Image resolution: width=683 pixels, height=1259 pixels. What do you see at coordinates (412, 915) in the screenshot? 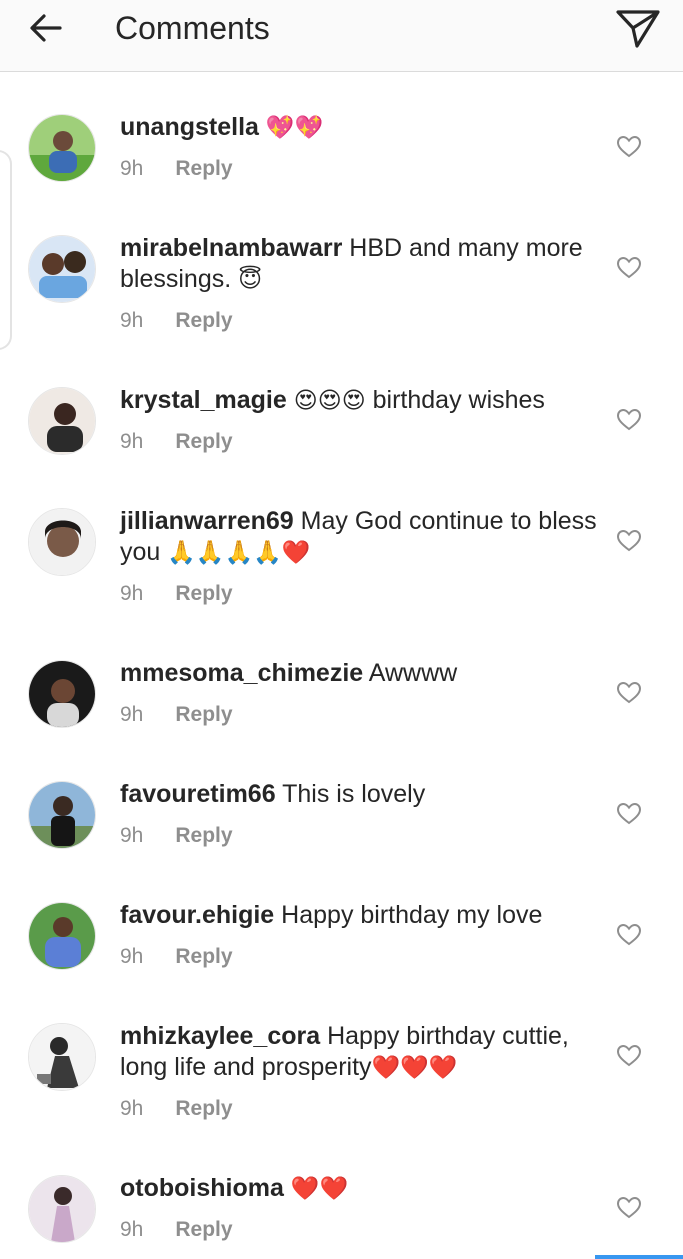
I see `comment-text: Happy birthday my love` at bounding box center [412, 915].